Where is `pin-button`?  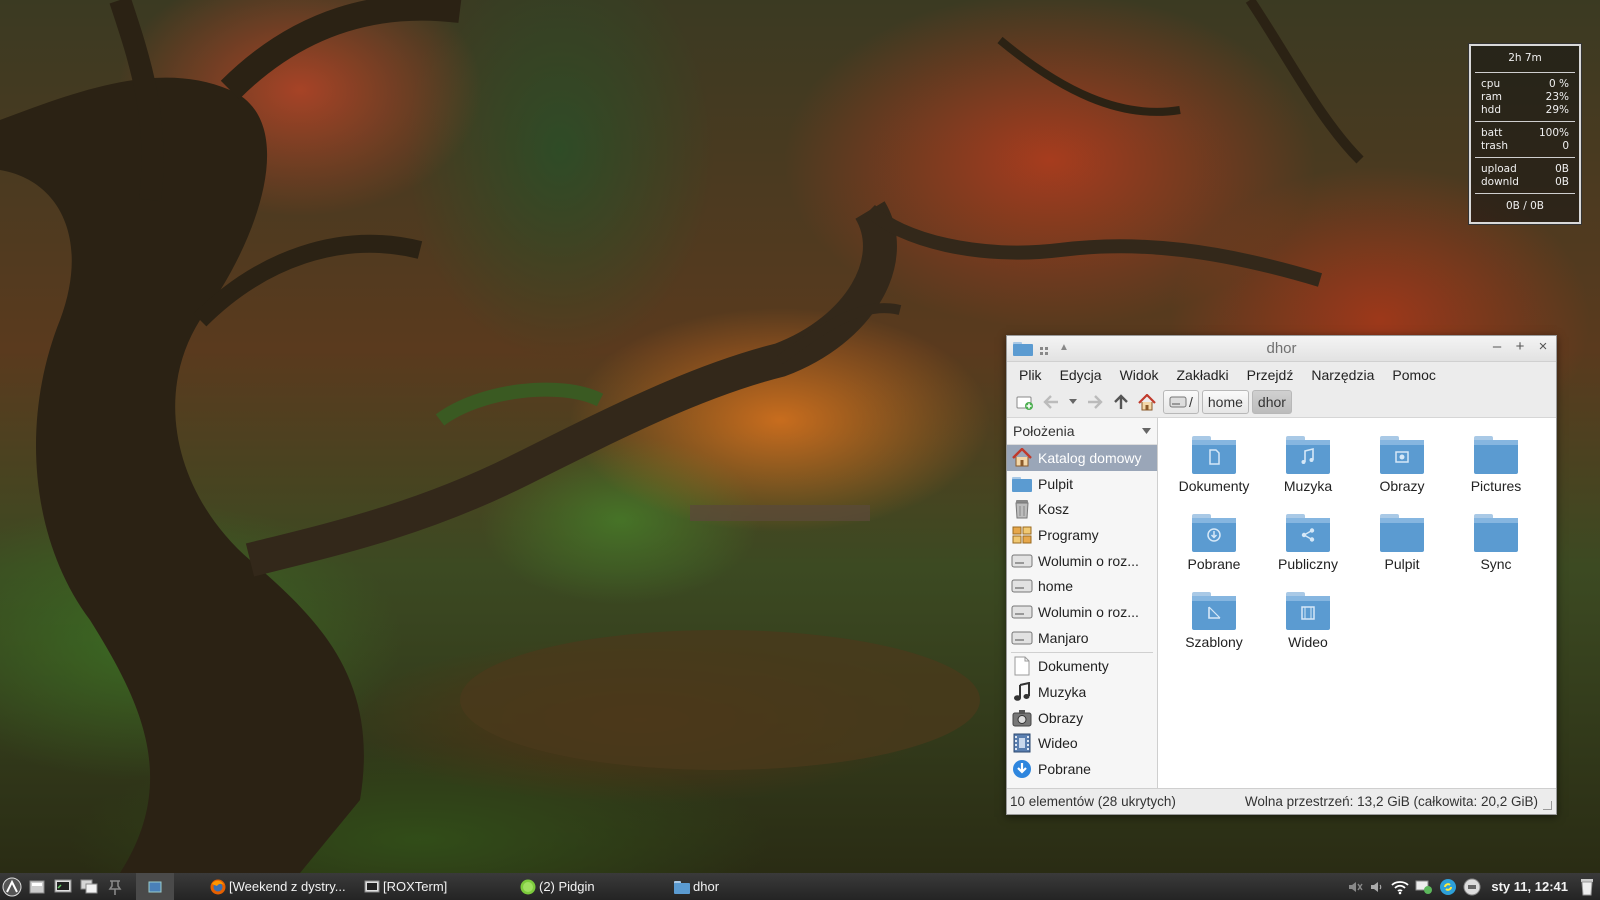
pin-button is located at coordinates (115, 886).